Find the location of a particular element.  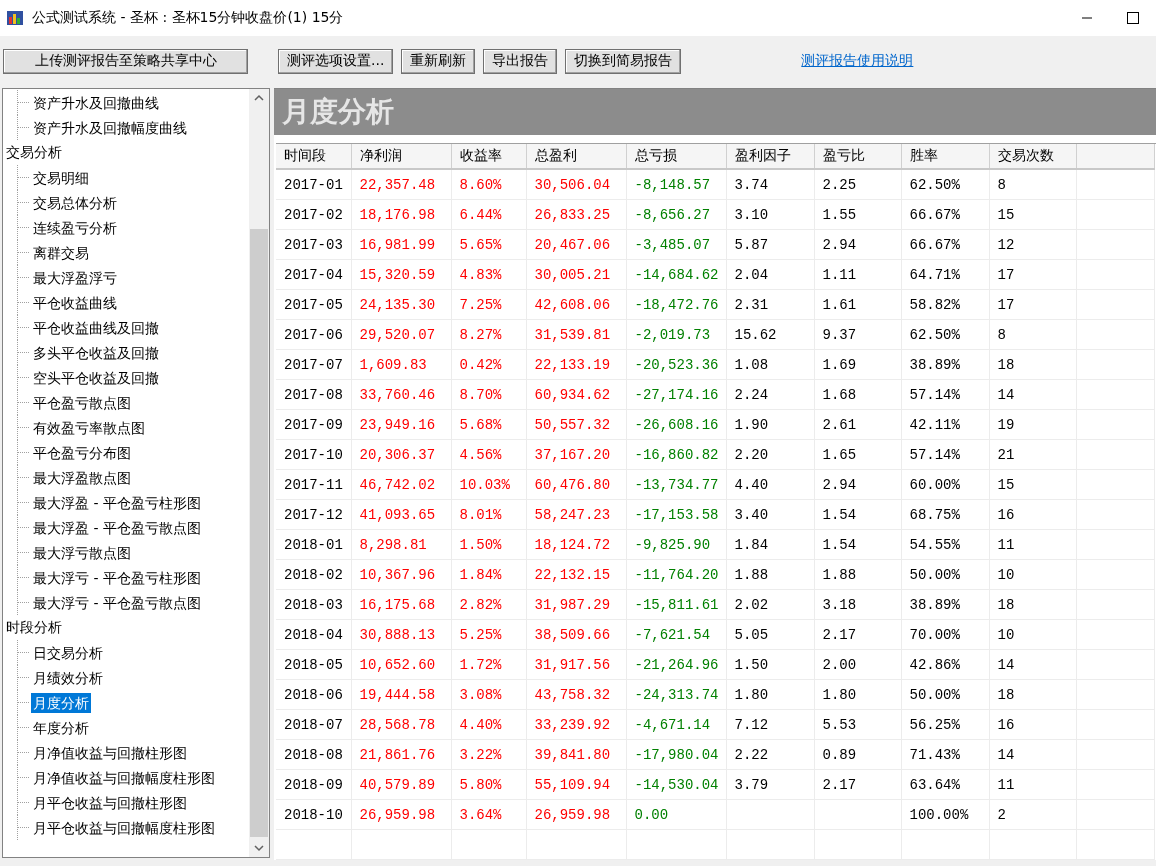

tree-item: 最大浮亏 - 平仓盈亏柱形图 is located at coordinates (117, 577).